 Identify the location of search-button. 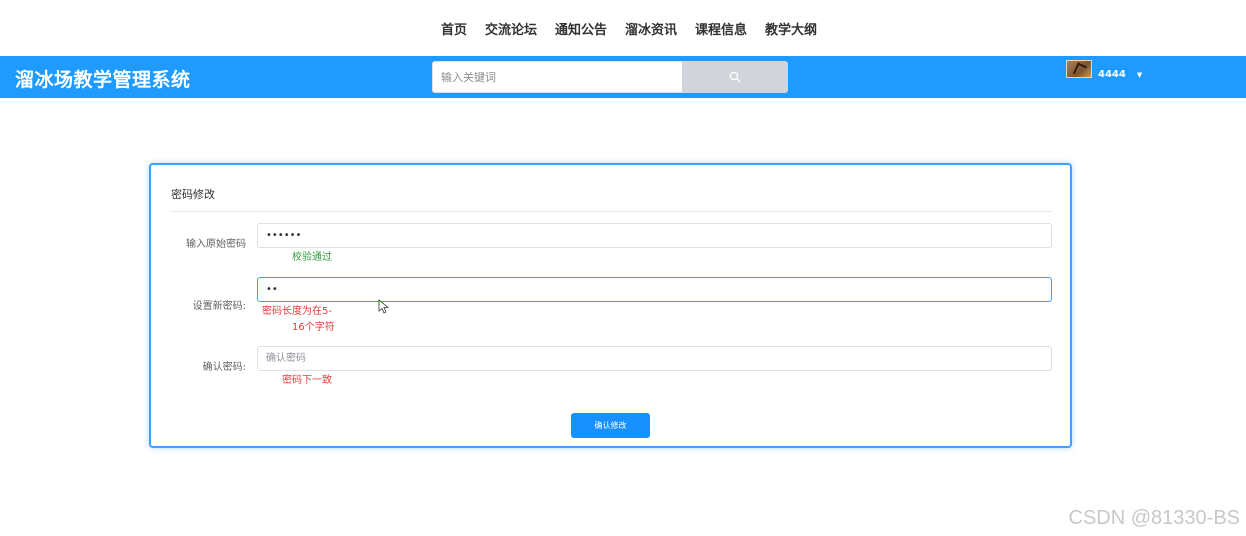
(735, 77).